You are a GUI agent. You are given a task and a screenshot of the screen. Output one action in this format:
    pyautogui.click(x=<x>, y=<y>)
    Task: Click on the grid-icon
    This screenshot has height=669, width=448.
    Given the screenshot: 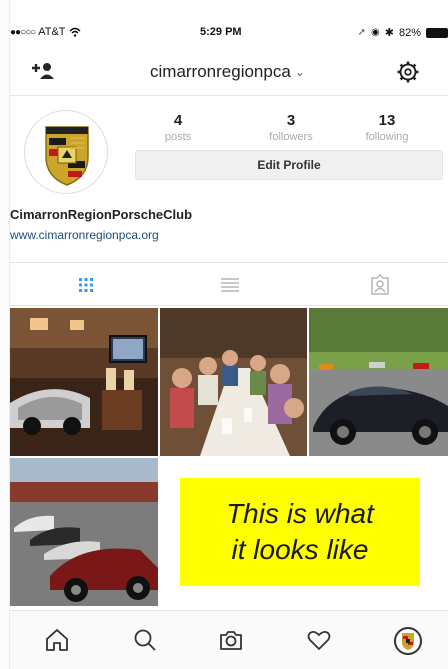 What is the action you would take?
    pyautogui.click(x=86, y=285)
    